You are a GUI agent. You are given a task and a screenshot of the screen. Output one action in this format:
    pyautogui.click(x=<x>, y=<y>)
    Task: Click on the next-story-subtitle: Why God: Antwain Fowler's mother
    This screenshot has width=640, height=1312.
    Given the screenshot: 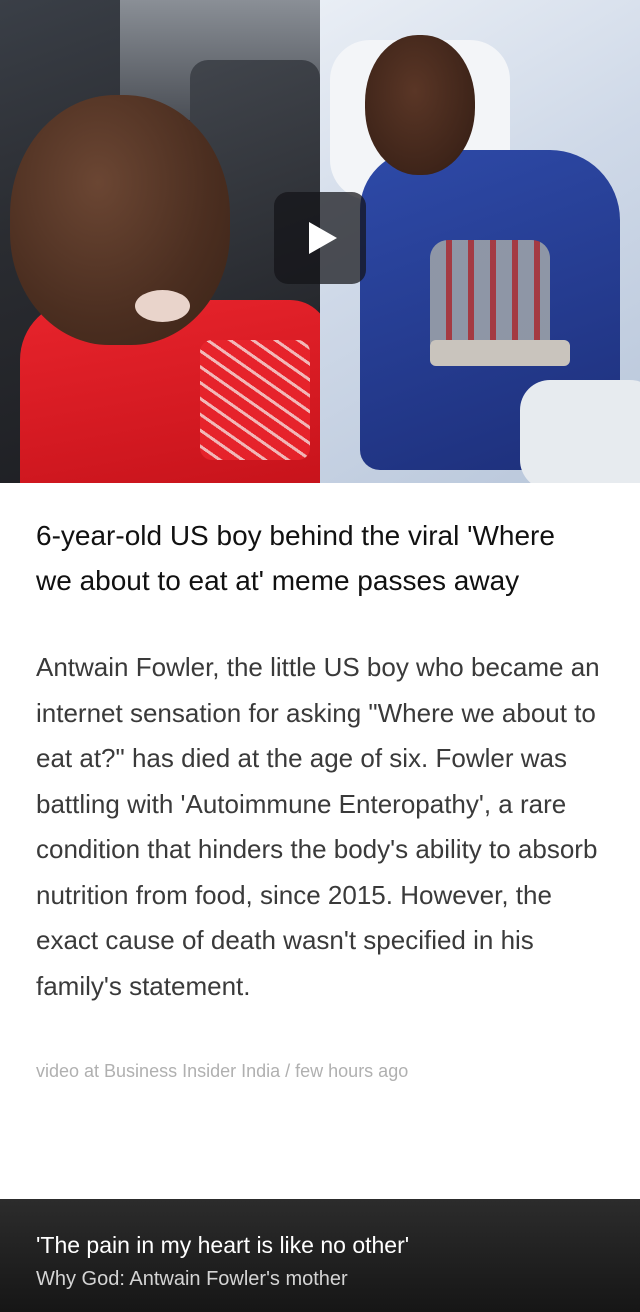 What is the action you would take?
    pyautogui.click(x=192, y=1279)
    